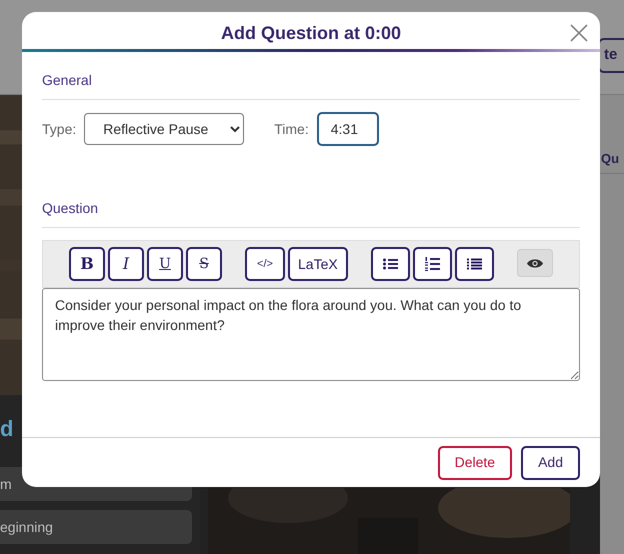 The width and height of the screenshot is (624, 554). Describe the element at coordinates (311, 33) in the screenshot. I see `dialog-title: Add Question at 0:00` at that location.